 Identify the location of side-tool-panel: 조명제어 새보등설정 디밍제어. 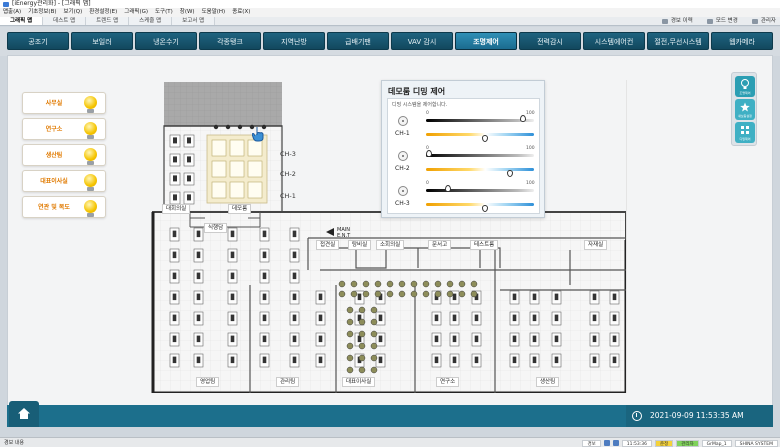
(744, 109).